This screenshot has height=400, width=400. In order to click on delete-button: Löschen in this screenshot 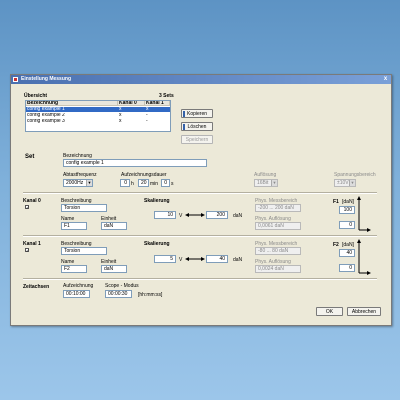, I will do `click(197, 126)`.